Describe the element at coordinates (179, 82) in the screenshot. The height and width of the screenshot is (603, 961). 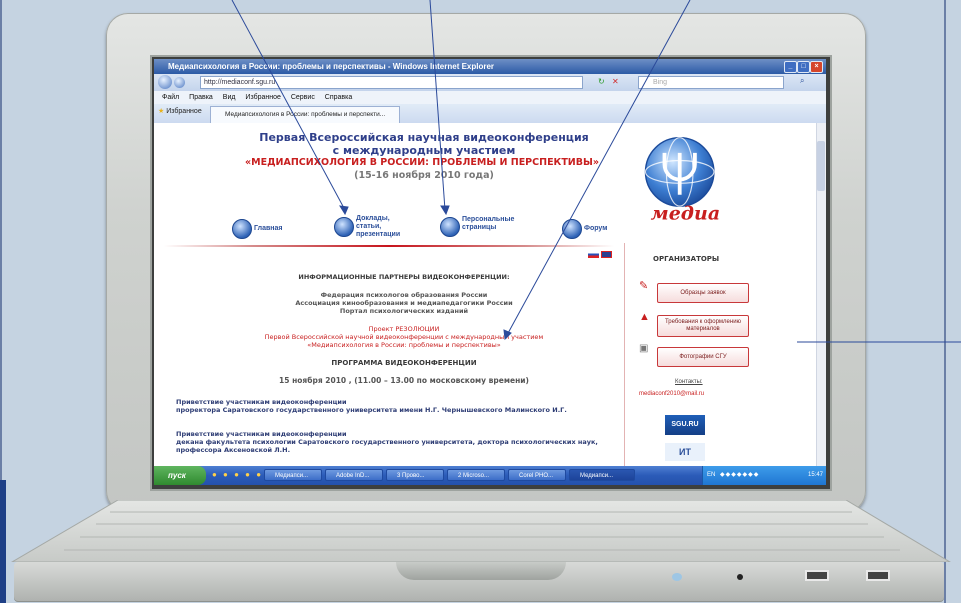
I see `forward-button` at that location.